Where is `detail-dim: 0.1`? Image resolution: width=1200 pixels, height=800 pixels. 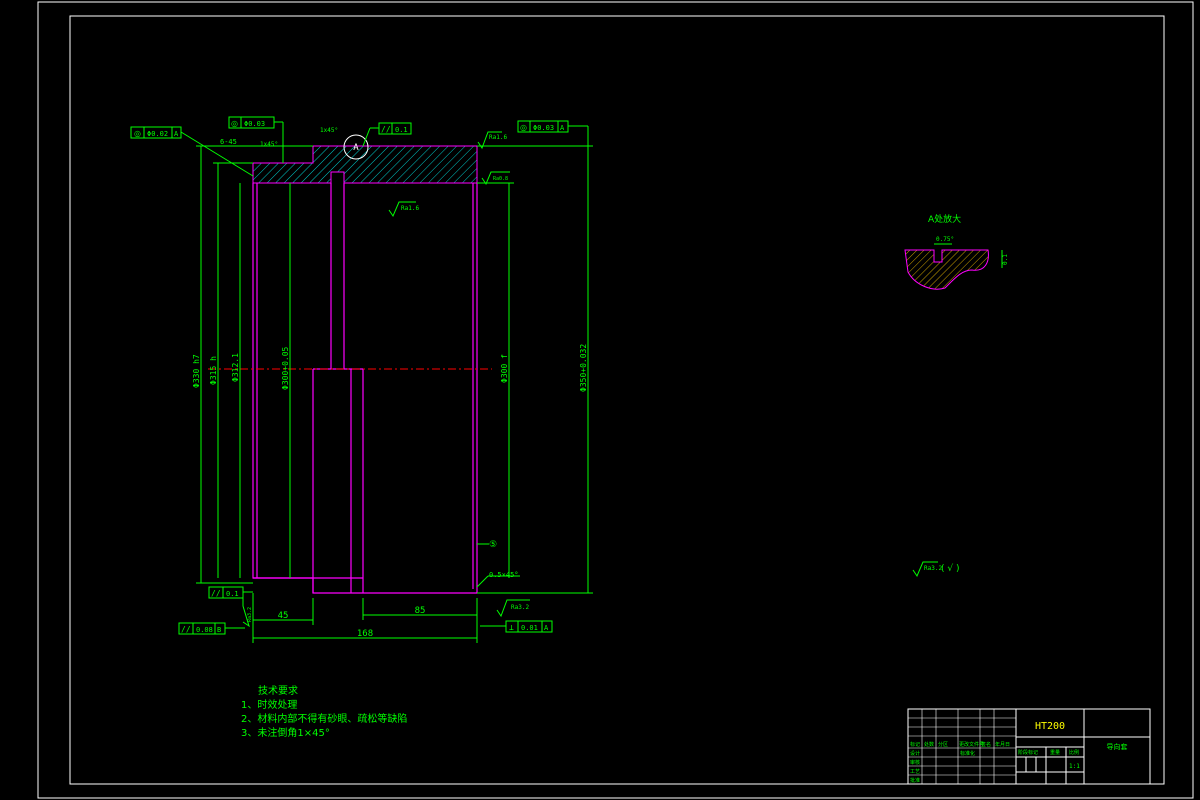 detail-dim: 0.1 is located at coordinates (1005, 259).